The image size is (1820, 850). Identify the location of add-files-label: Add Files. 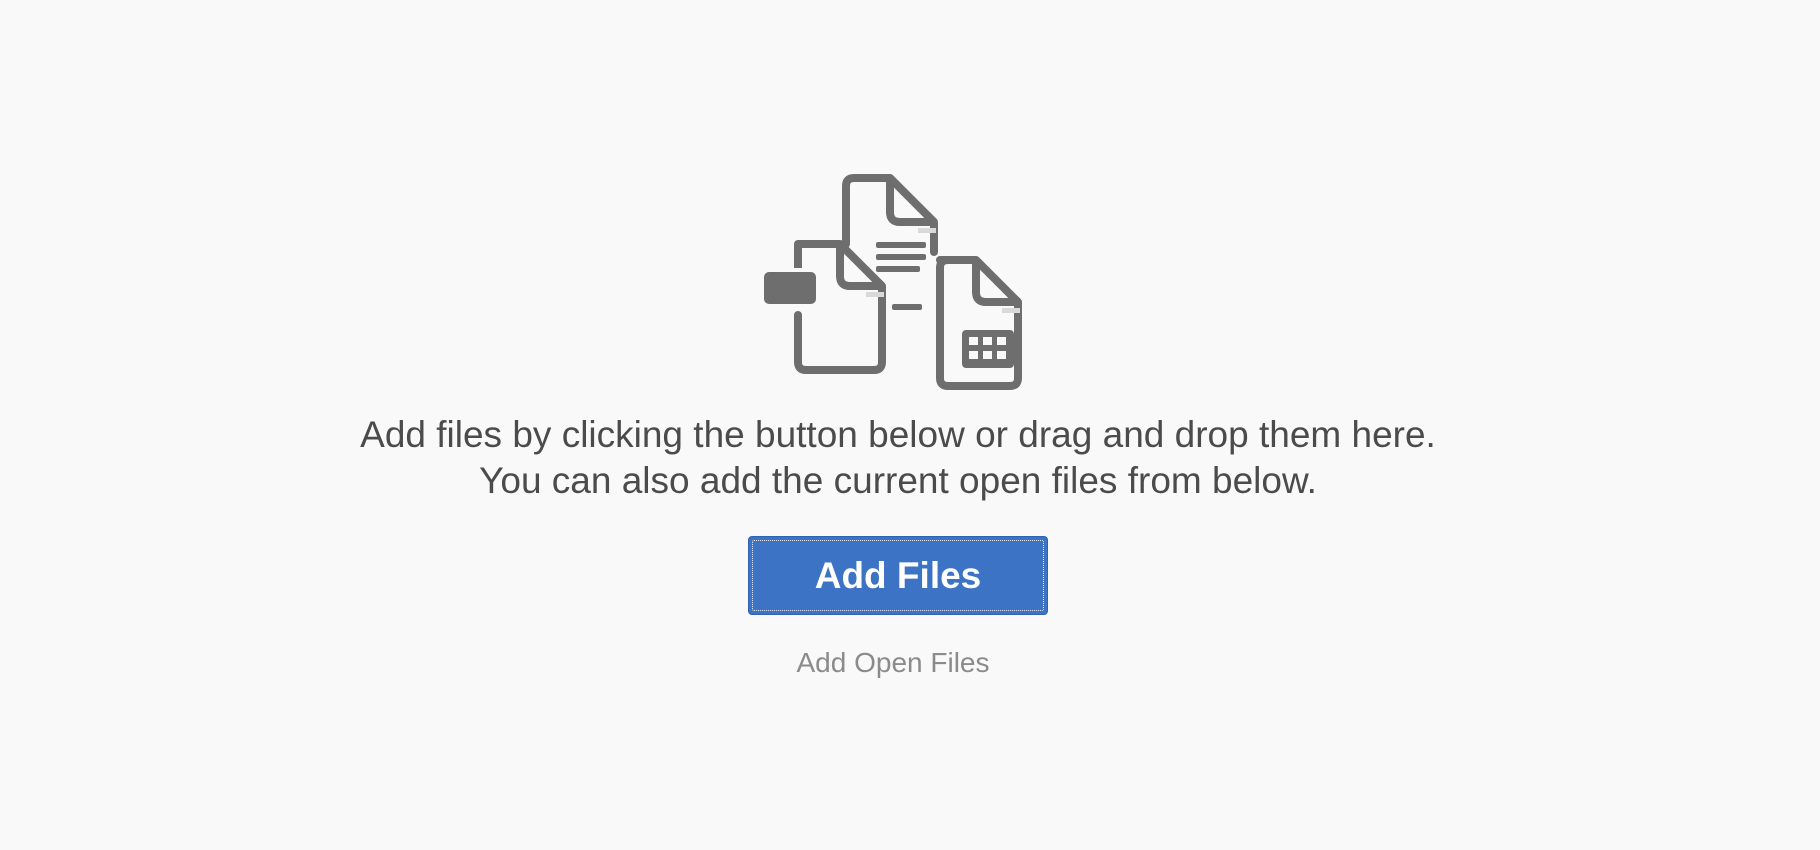
(898, 575).